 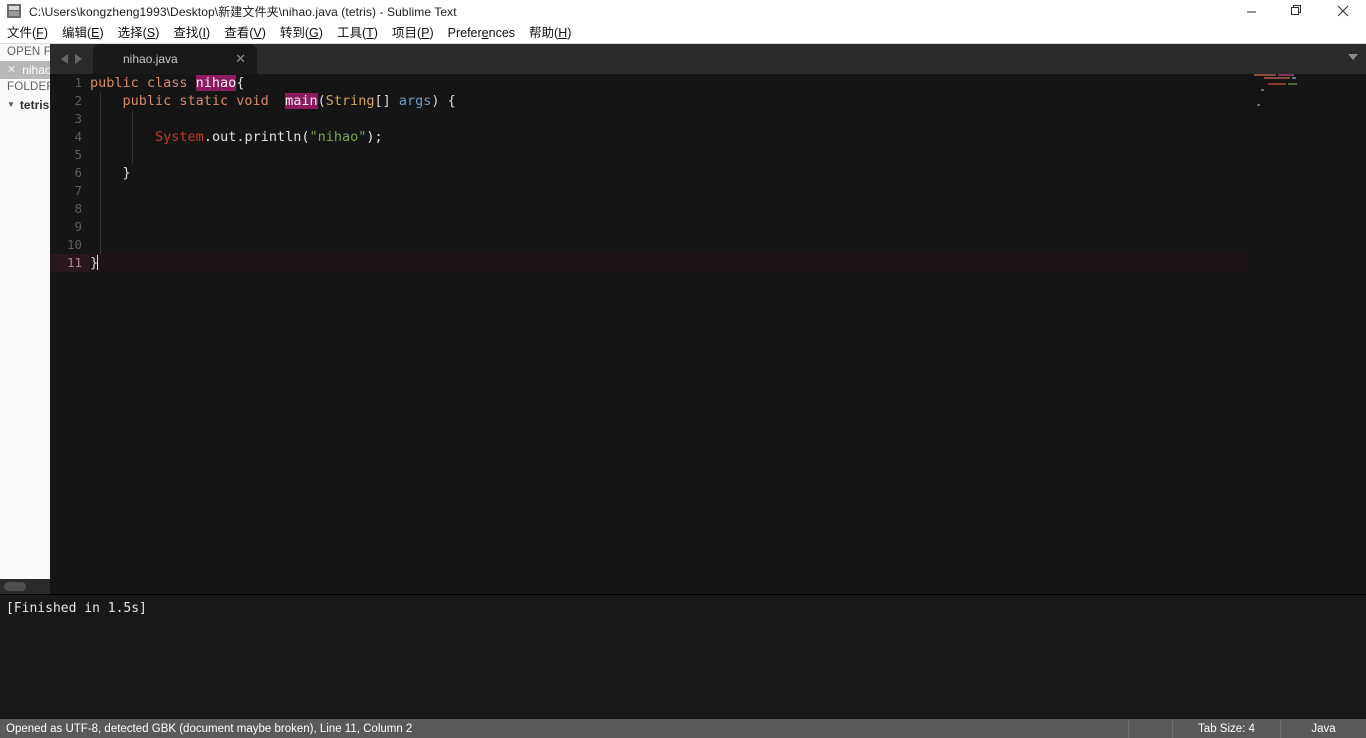 I want to click on code-line-1: 1 public class nihao{, so click(x=708, y=83).